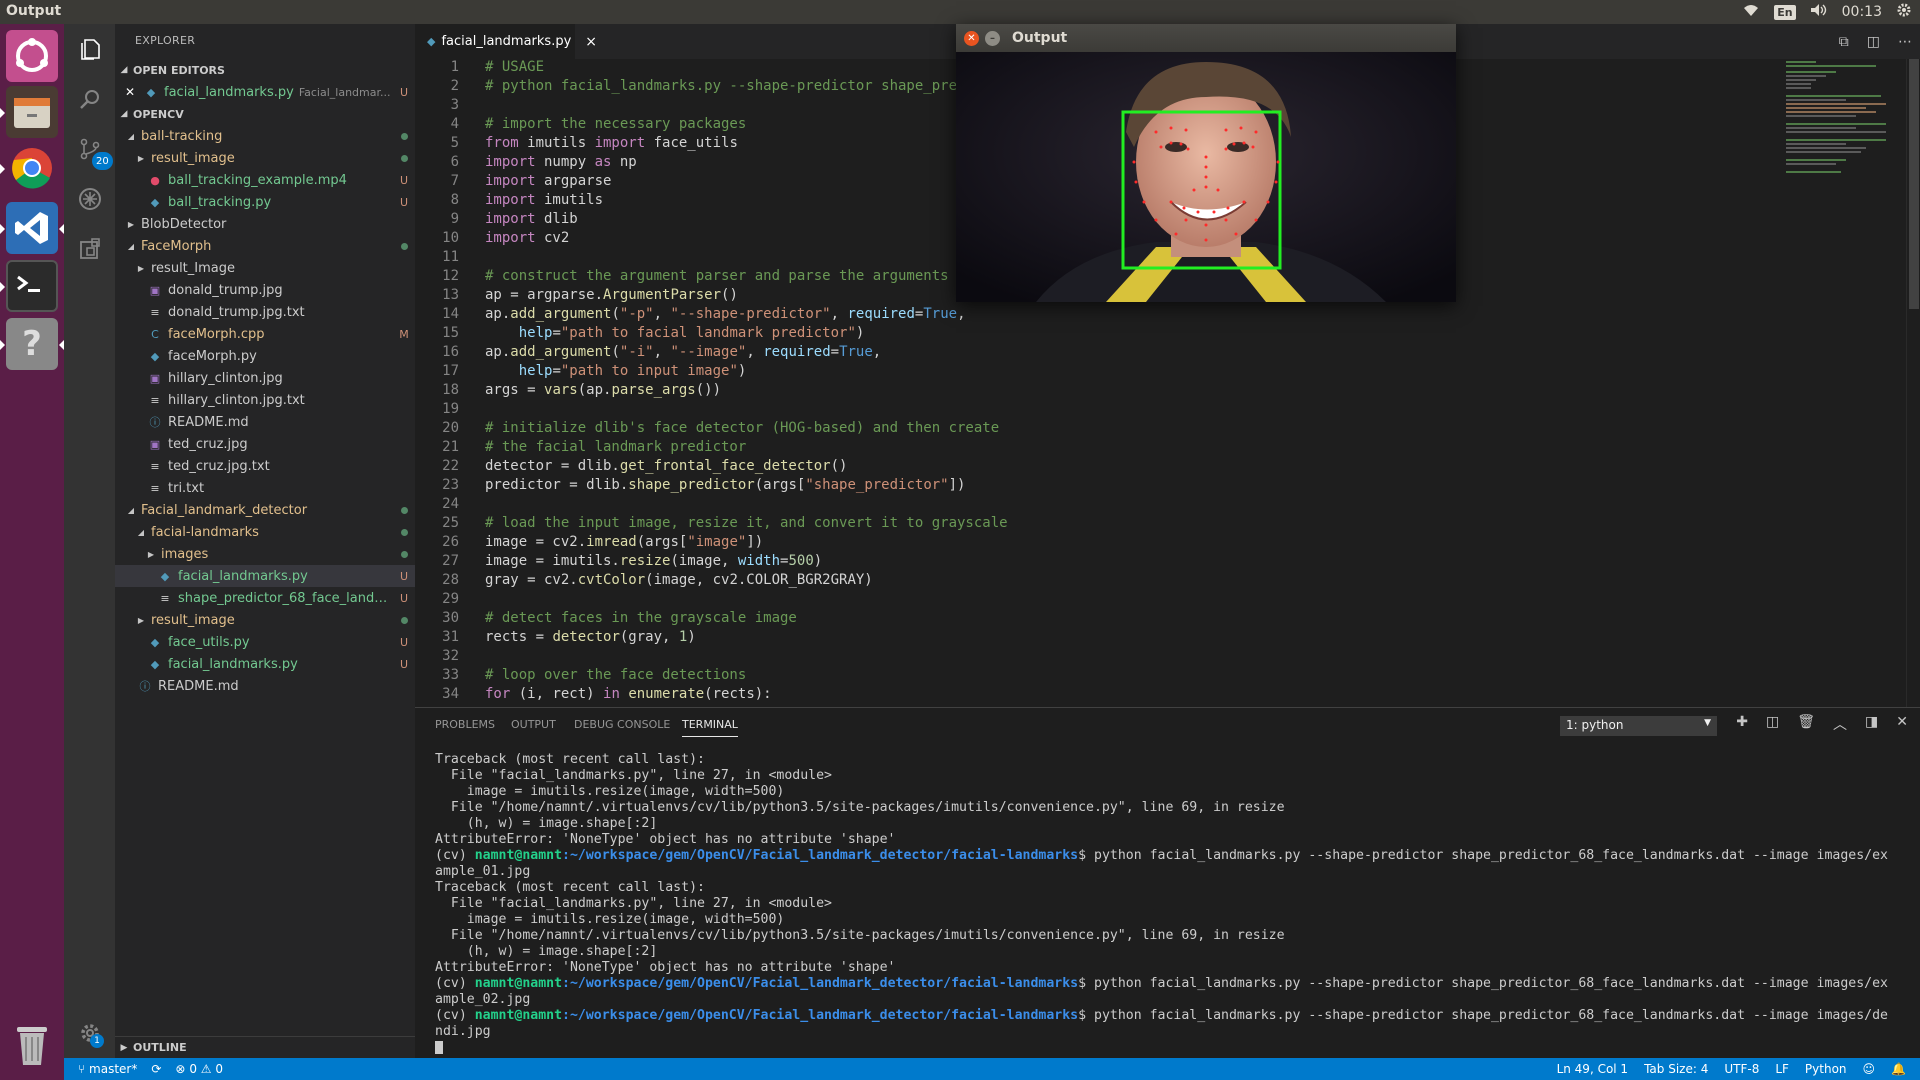 The width and height of the screenshot is (1920, 1080). I want to click on tree-file: CfaceMorph.cpp M, so click(265, 334).